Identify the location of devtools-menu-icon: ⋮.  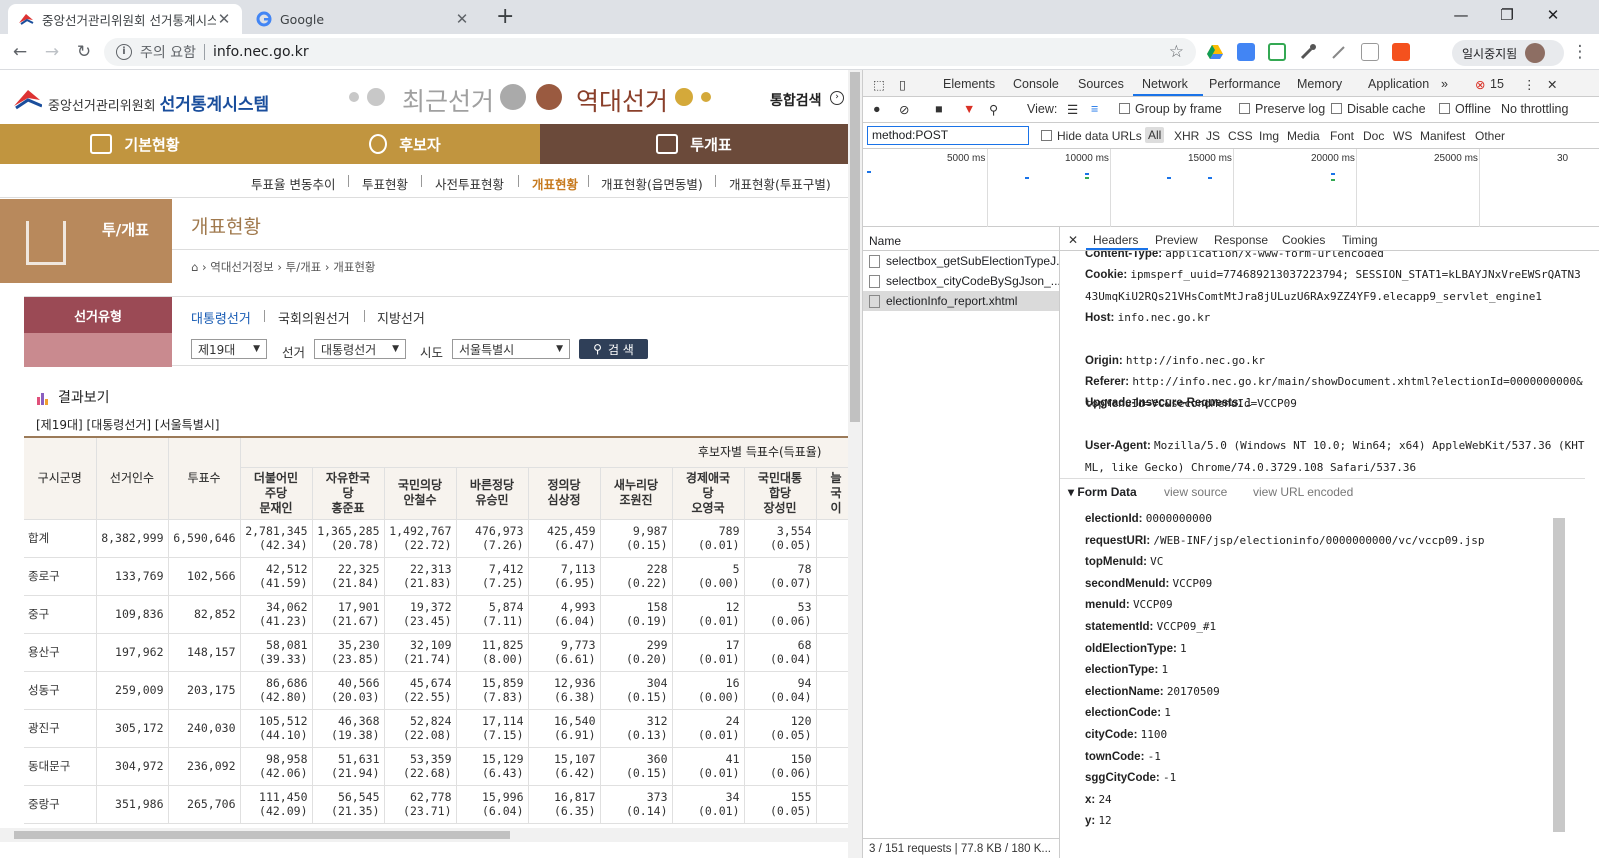
(1529, 84).